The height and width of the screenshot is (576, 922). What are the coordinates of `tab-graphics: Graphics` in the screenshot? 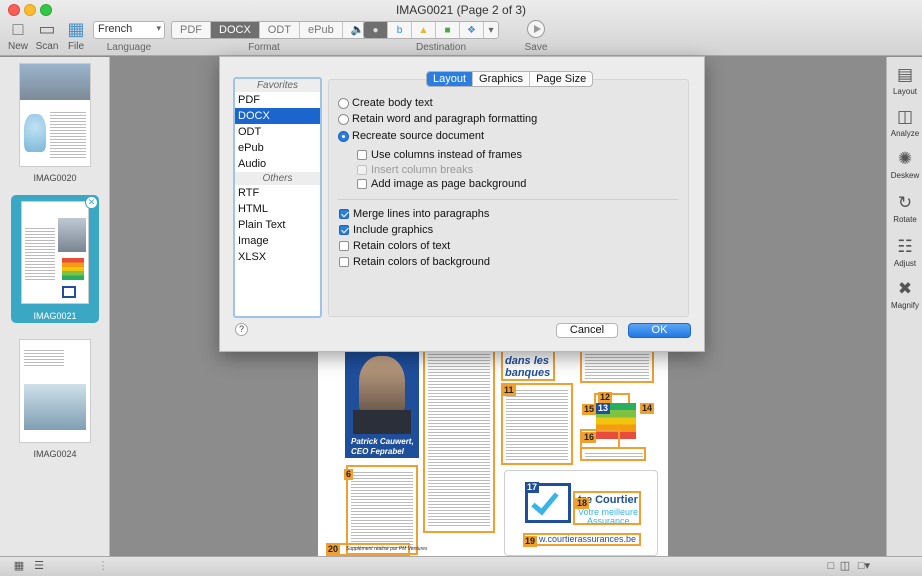 It's located at (502, 79).